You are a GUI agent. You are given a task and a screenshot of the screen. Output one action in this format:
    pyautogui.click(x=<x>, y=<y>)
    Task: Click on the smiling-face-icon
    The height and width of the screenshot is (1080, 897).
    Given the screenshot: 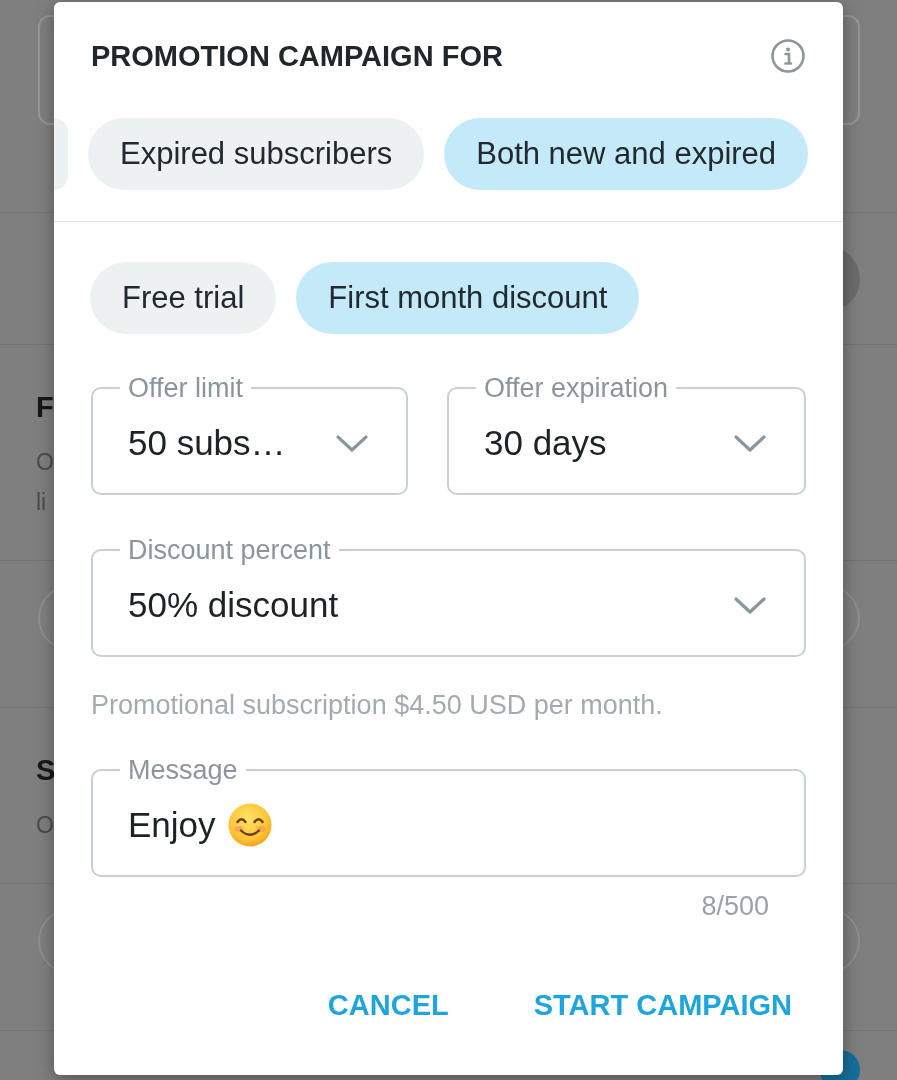 What is the action you would take?
    pyautogui.click(x=249, y=825)
    